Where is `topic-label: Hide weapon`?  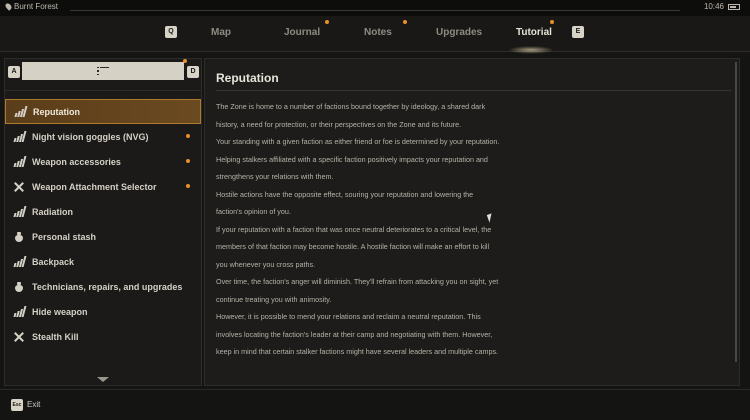
topic-label: Hide weapon is located at coordinates (60, 311).